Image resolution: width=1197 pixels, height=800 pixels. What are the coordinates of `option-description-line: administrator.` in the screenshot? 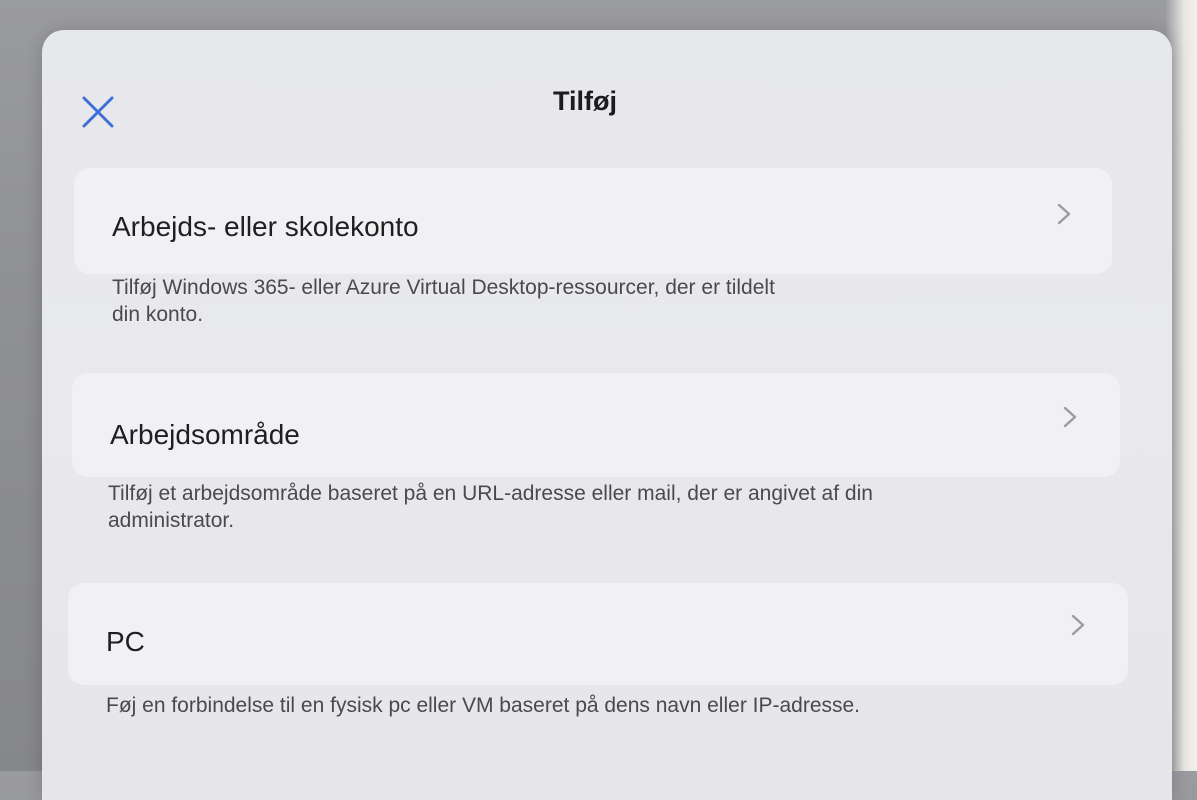 It's located at (171, 520).